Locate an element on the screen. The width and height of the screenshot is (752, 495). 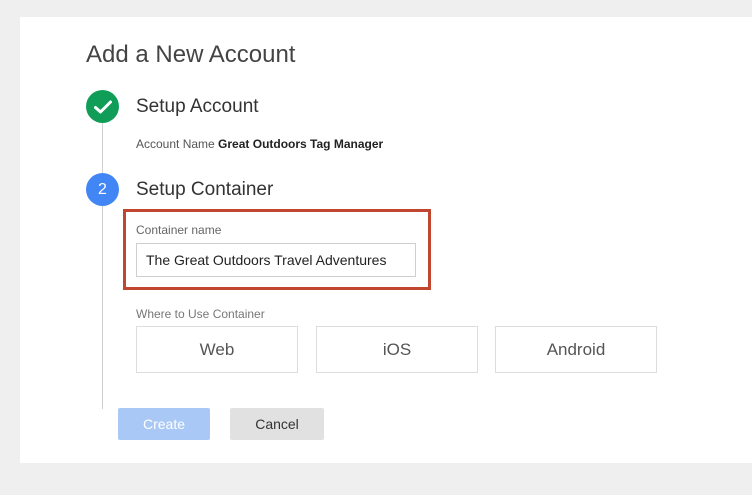
account-name-label: Account Name is located at coordinates (175, 144).